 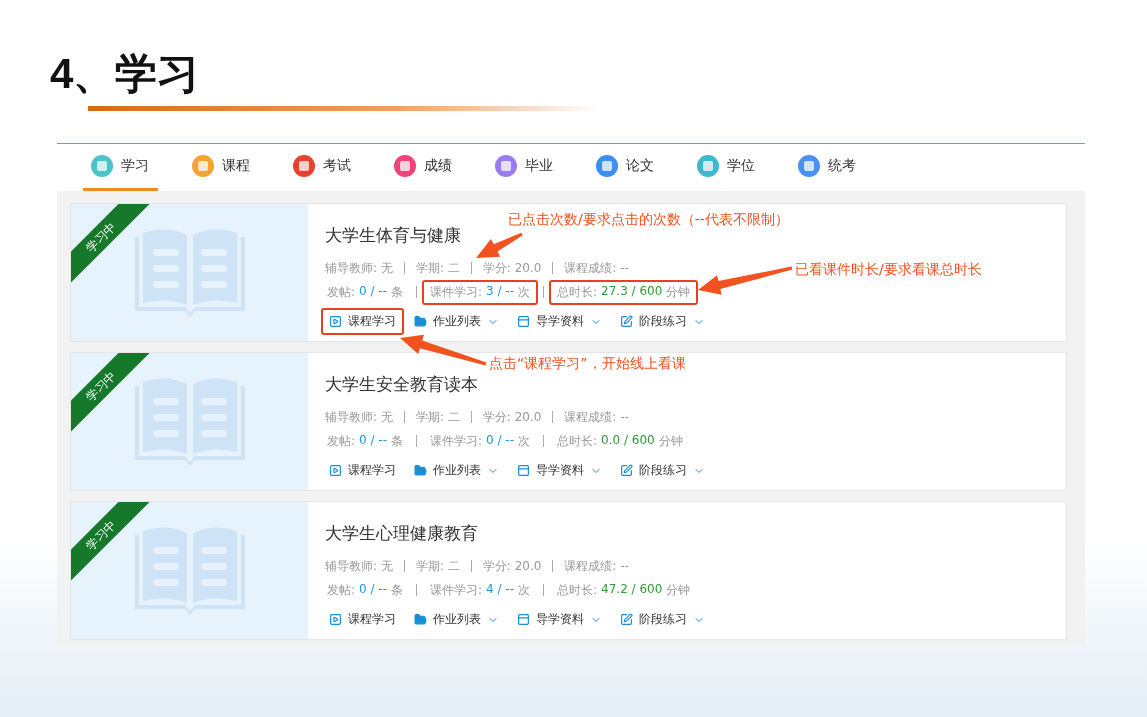 I want to click on annotation-text: 点击“课程学习”，开始线上看课, so click(x=587, y=364).